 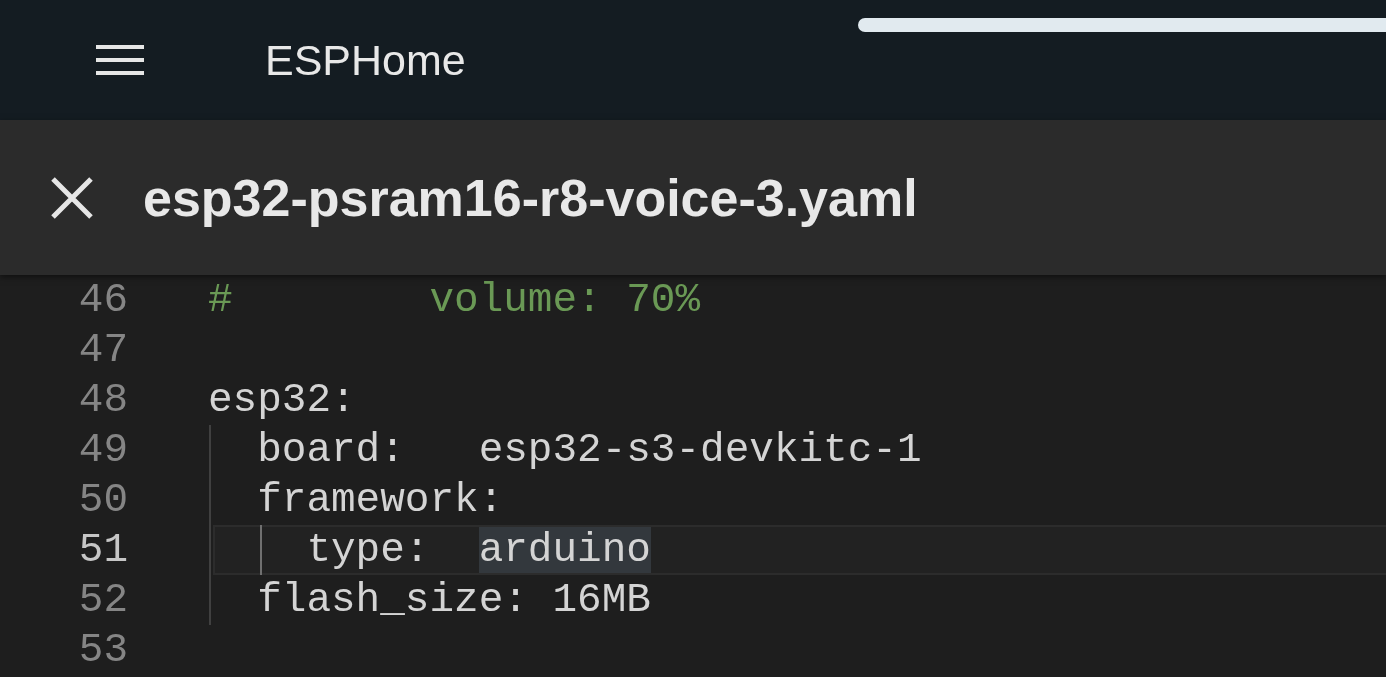 What do you see at coordinates (589, 450) in the screenshot?
I see `code-text: board: esp32-s3-devkitc-1` at bounding box center [589, 450].